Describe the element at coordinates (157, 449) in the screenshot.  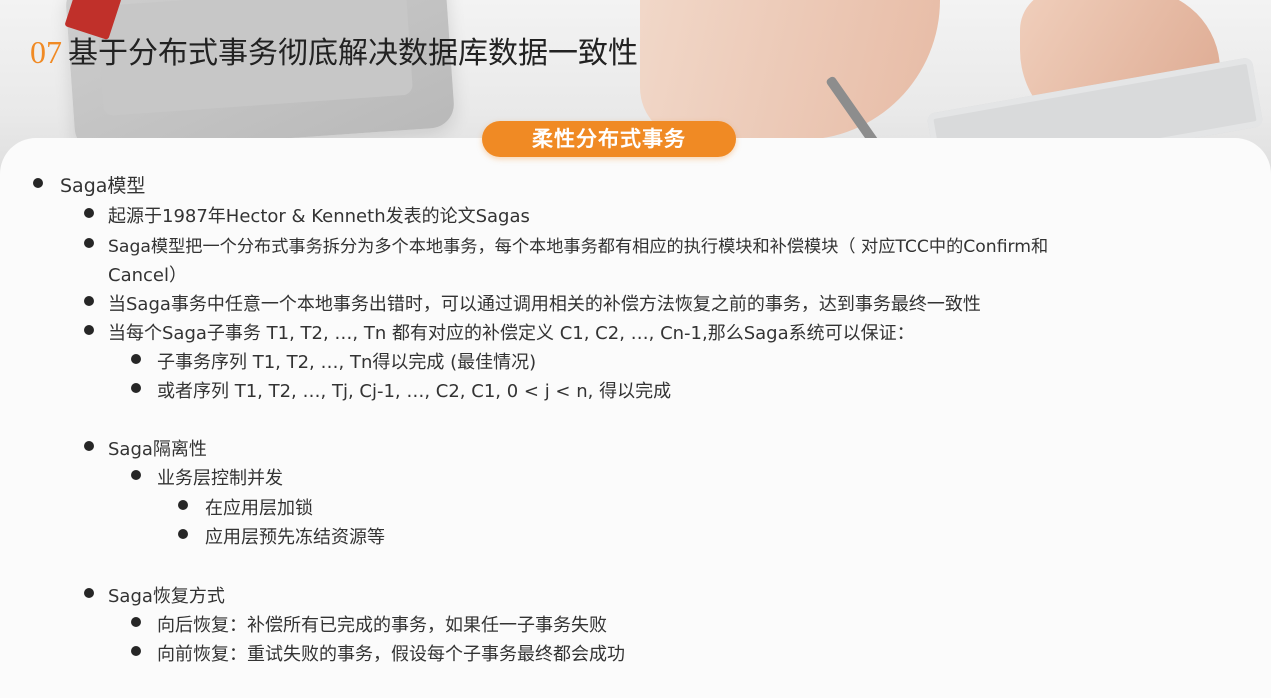
I see `heading-saga-isolation: Saga隔离性` at that location.